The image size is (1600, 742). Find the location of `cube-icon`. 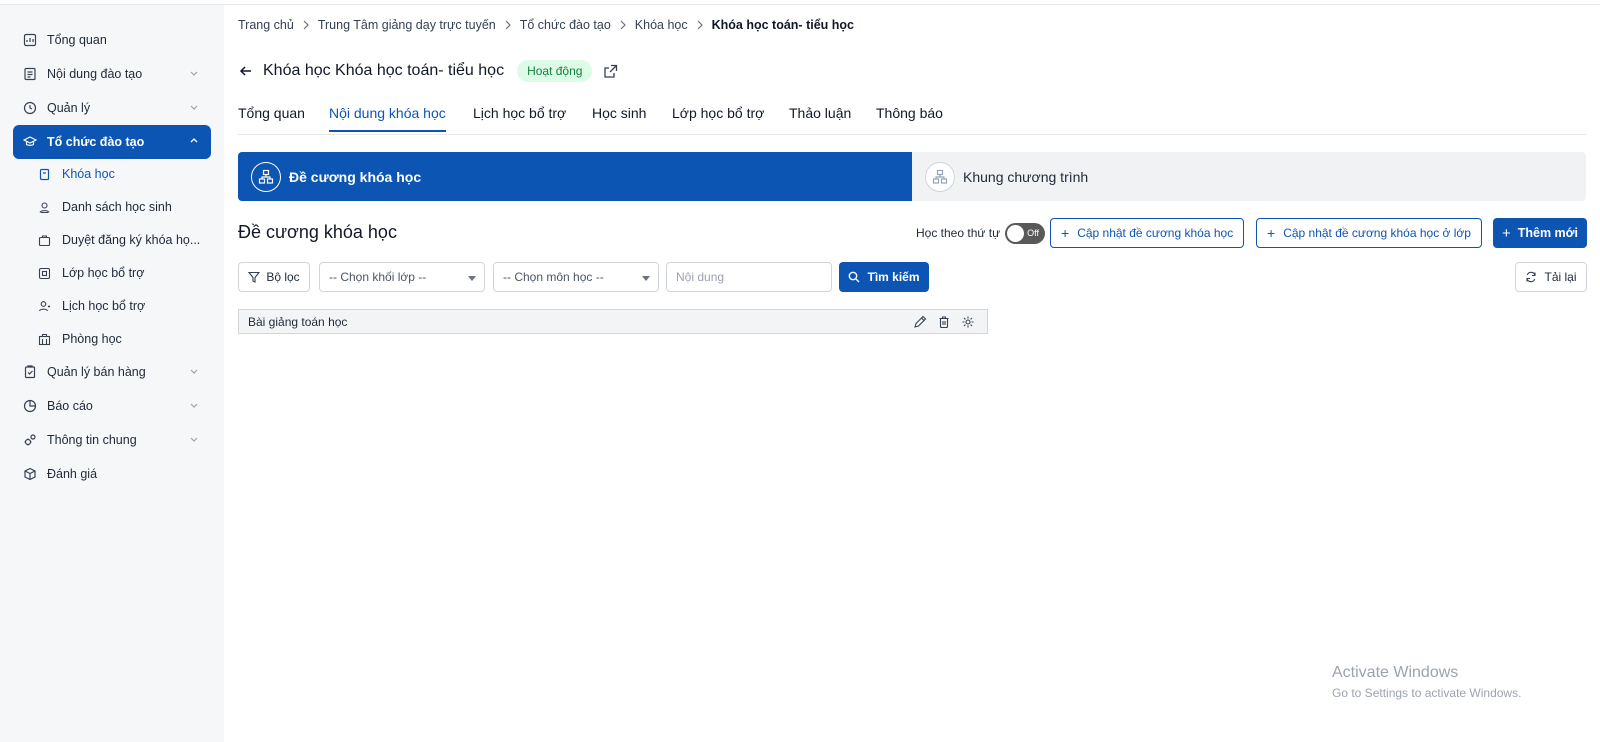

cube-icon is located at coordinates (30, 474).